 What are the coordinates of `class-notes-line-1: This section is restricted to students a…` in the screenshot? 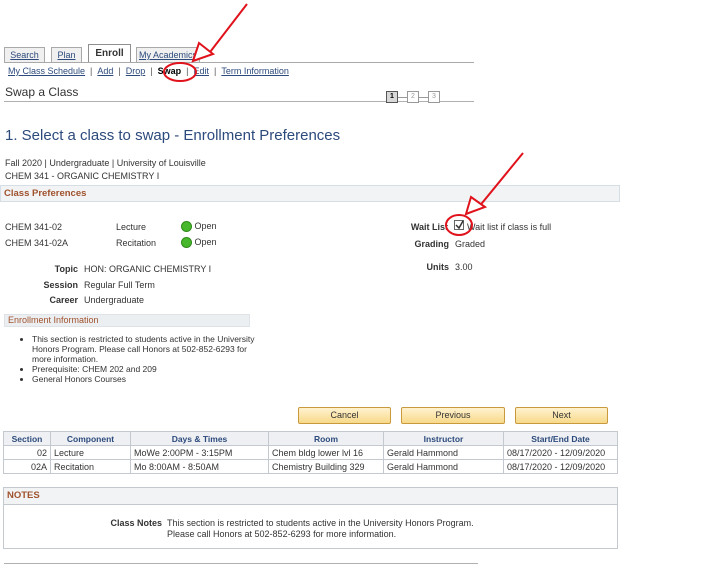 It's located at (320, 523).